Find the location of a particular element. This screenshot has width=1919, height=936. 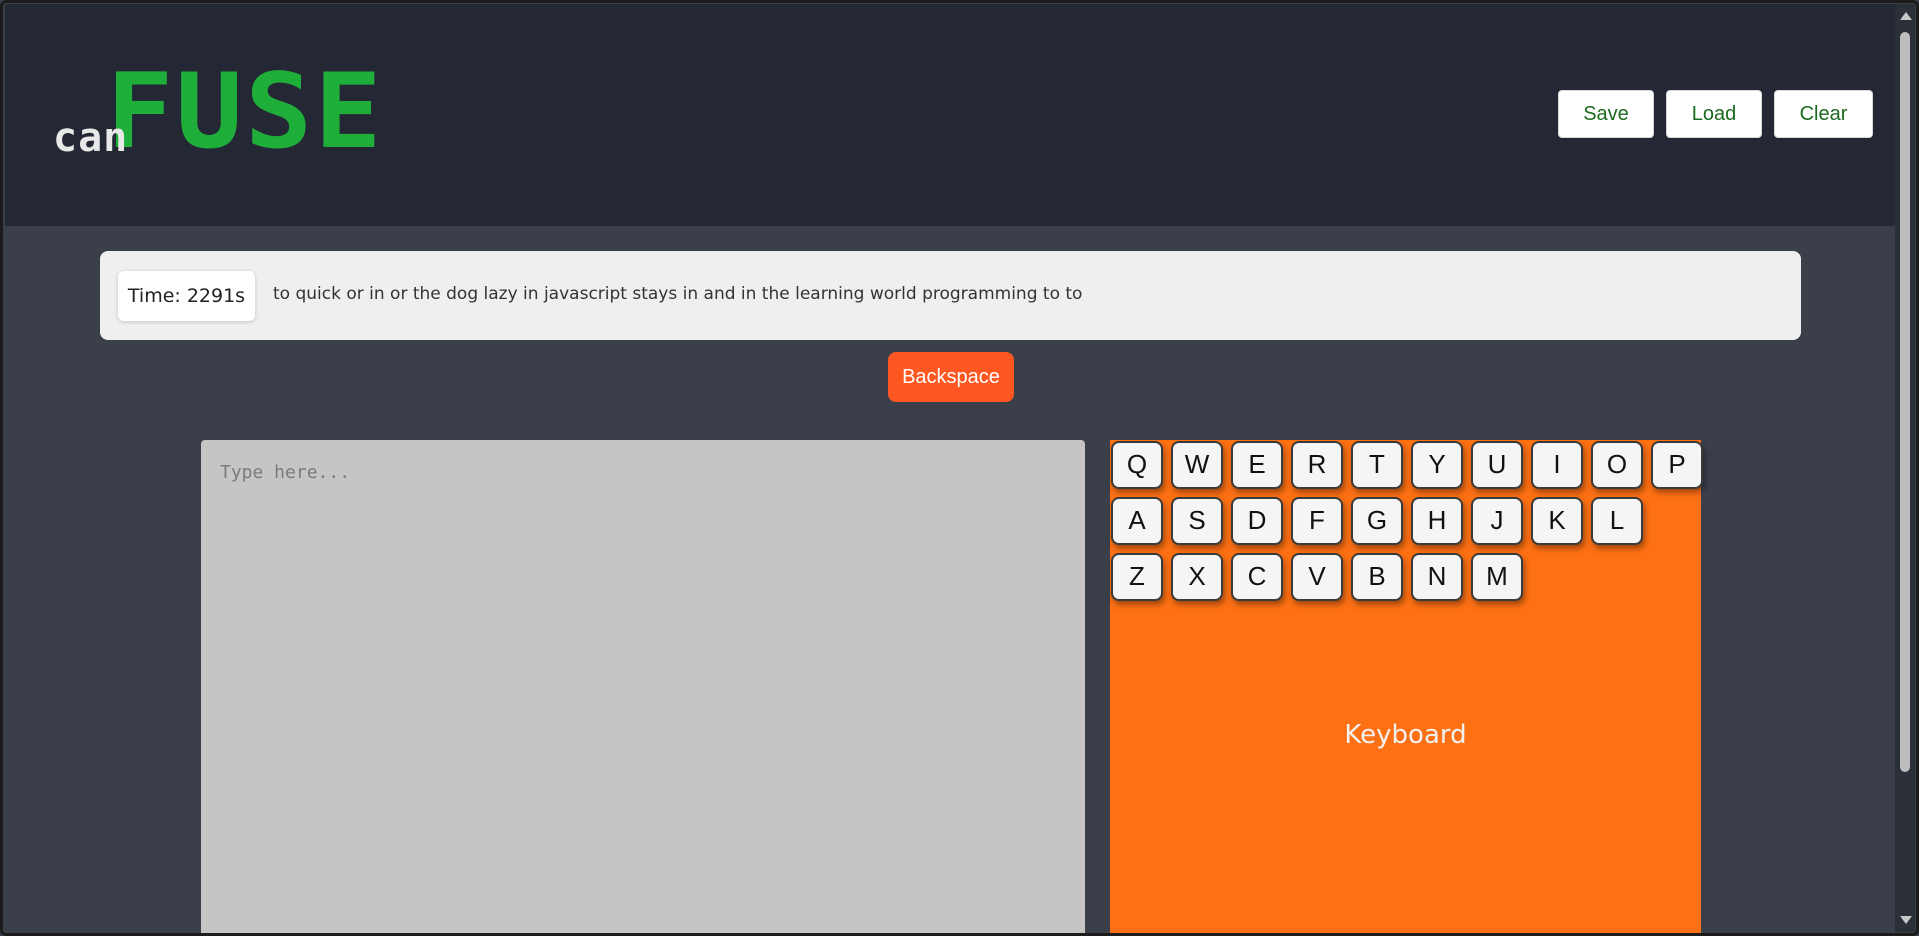

key-p: P is located at coordinates (1677, 465).